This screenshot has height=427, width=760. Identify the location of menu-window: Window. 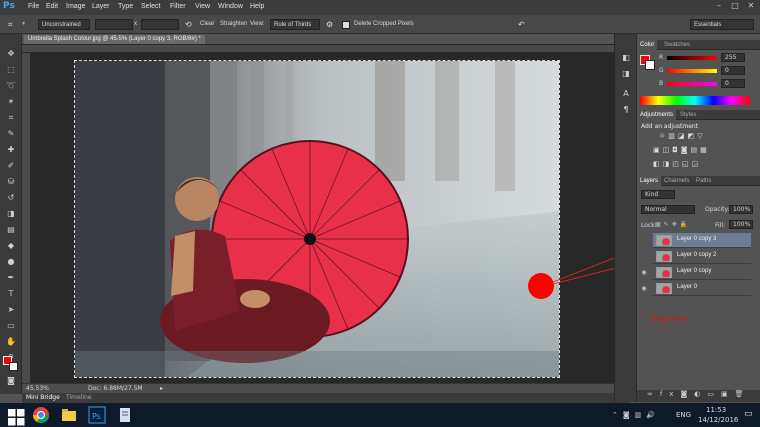
(230, 6).